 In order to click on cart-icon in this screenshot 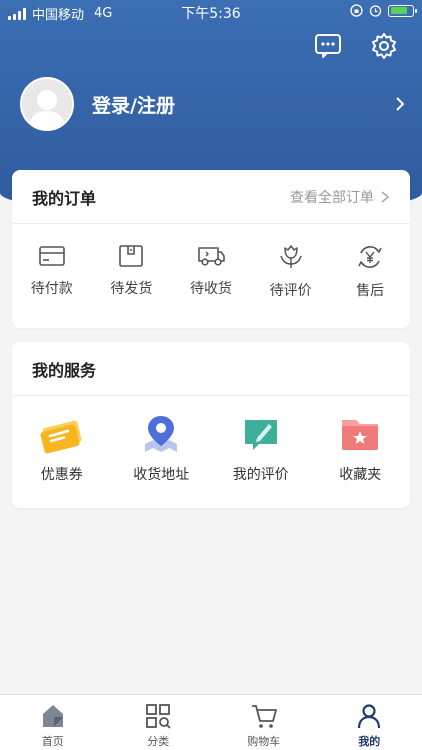, I will do `click(264, 716)`.